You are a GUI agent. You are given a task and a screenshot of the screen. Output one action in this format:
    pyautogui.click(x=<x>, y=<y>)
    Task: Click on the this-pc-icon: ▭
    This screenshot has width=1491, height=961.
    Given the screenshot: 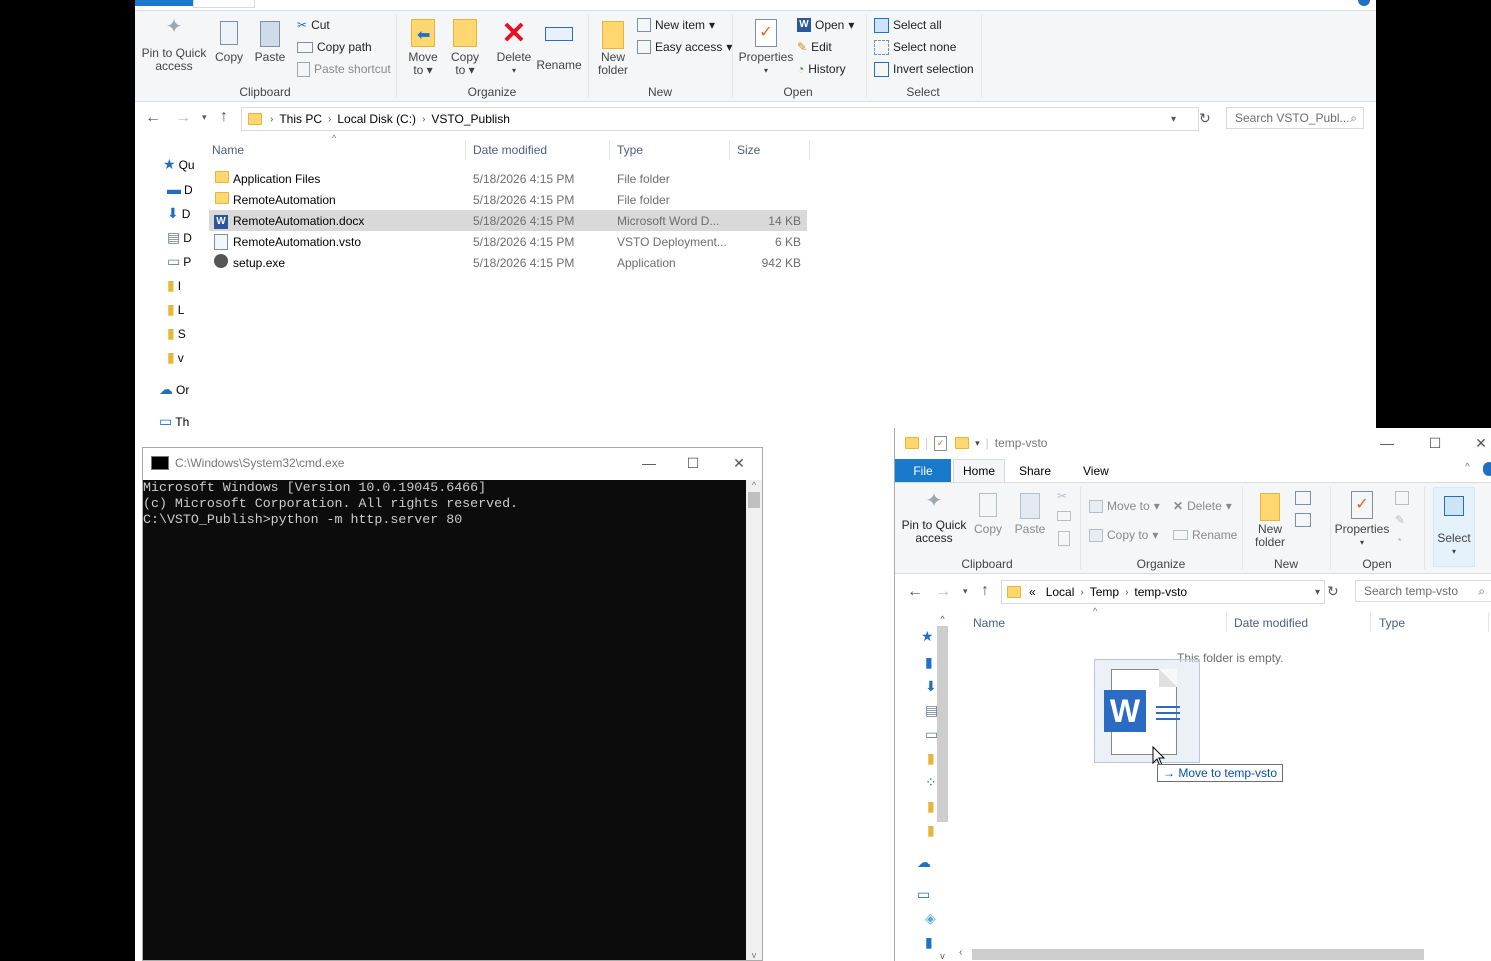 What is the action you would take?
    pyautogui.click(x=923, y=894)
    